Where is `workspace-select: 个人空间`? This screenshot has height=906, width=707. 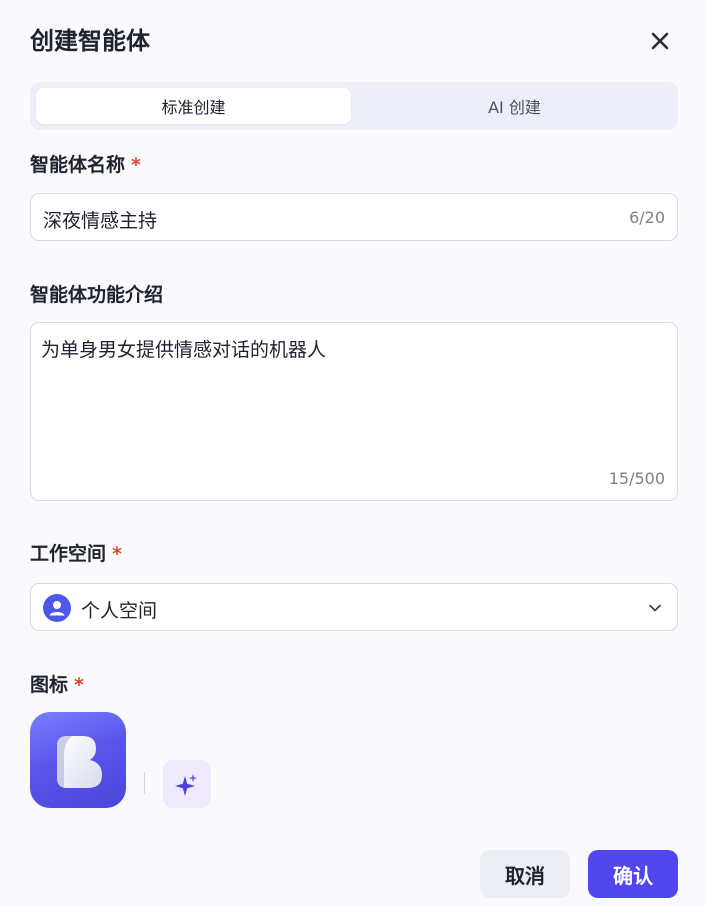 workspace-select: 个人空间 is located at coordinates (354, 607).